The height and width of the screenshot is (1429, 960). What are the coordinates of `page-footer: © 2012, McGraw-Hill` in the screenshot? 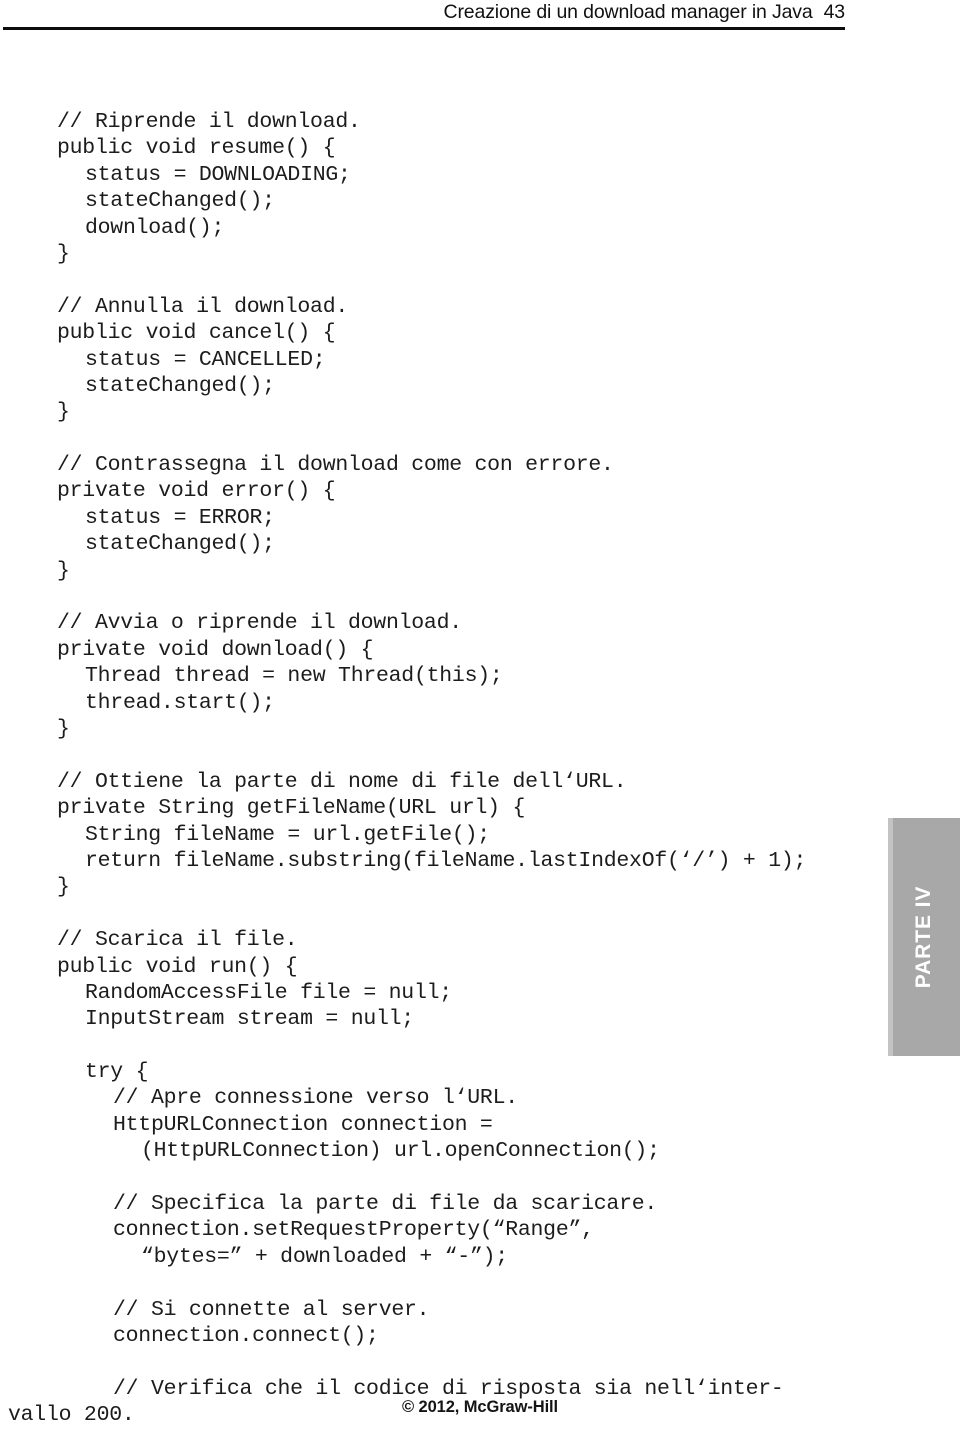 It's located at (480, 1407).